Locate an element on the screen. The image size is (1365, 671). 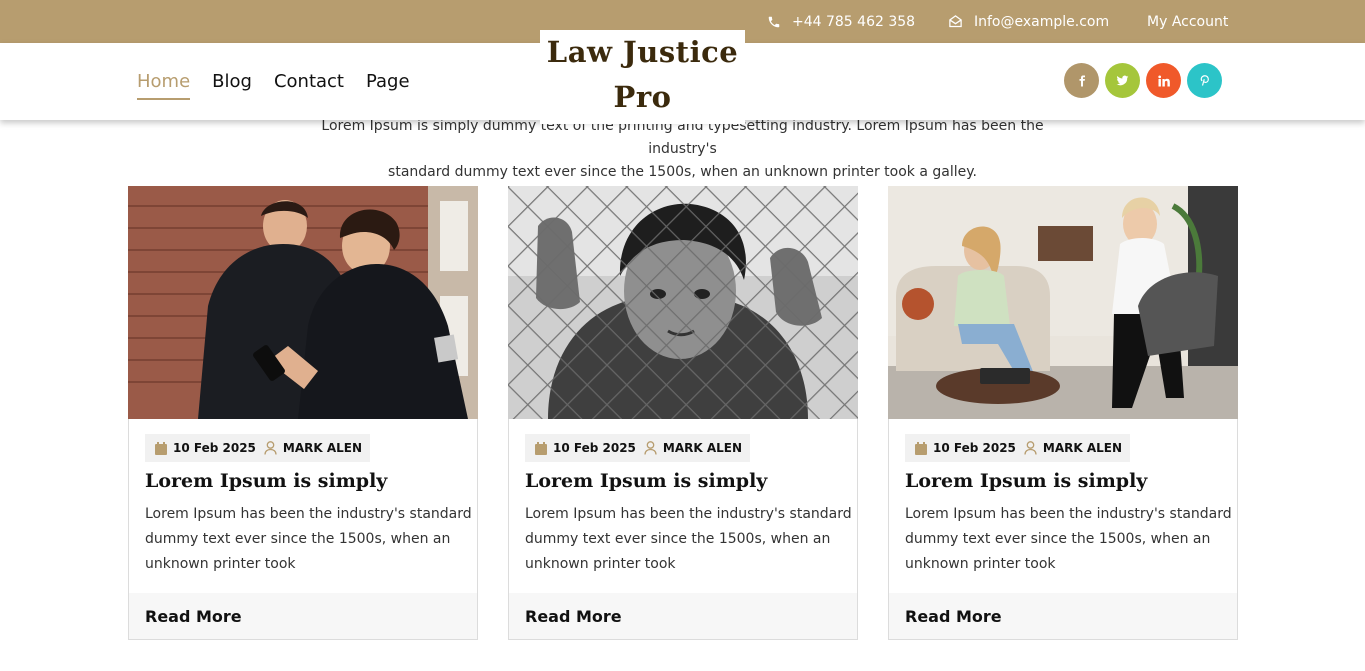
twitter-button is located at coordinates (1122, 80).